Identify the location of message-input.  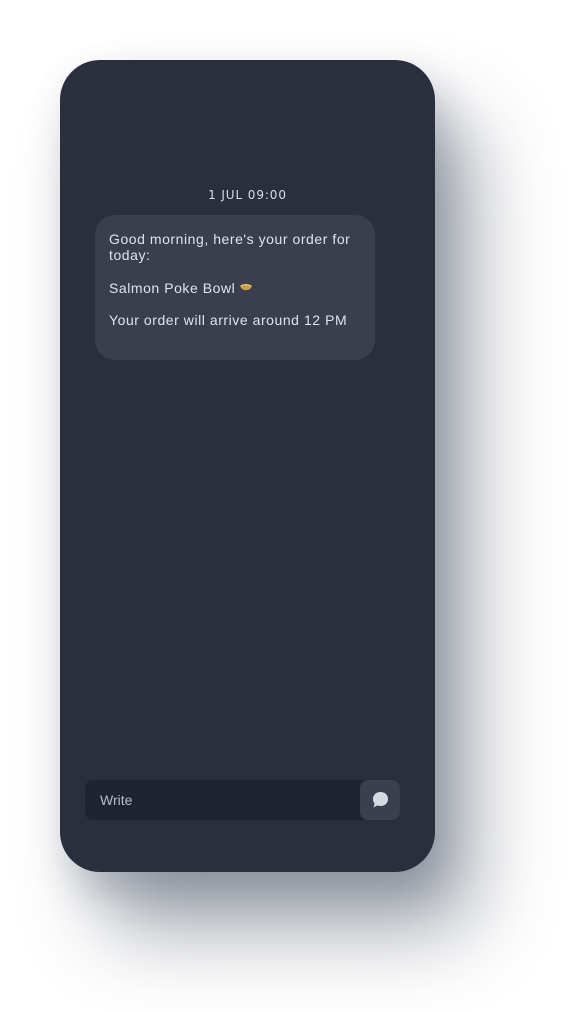
(220, 800).